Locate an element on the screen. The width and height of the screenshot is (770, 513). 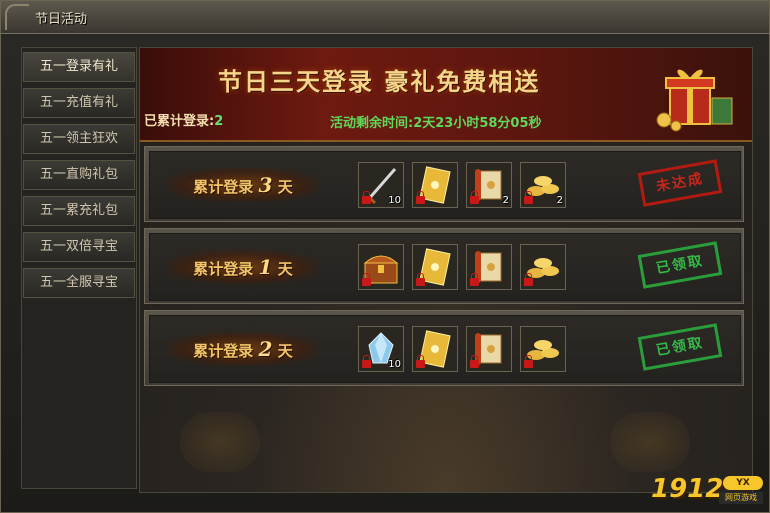
gift-box-icon is located at coordinates (694, 100).